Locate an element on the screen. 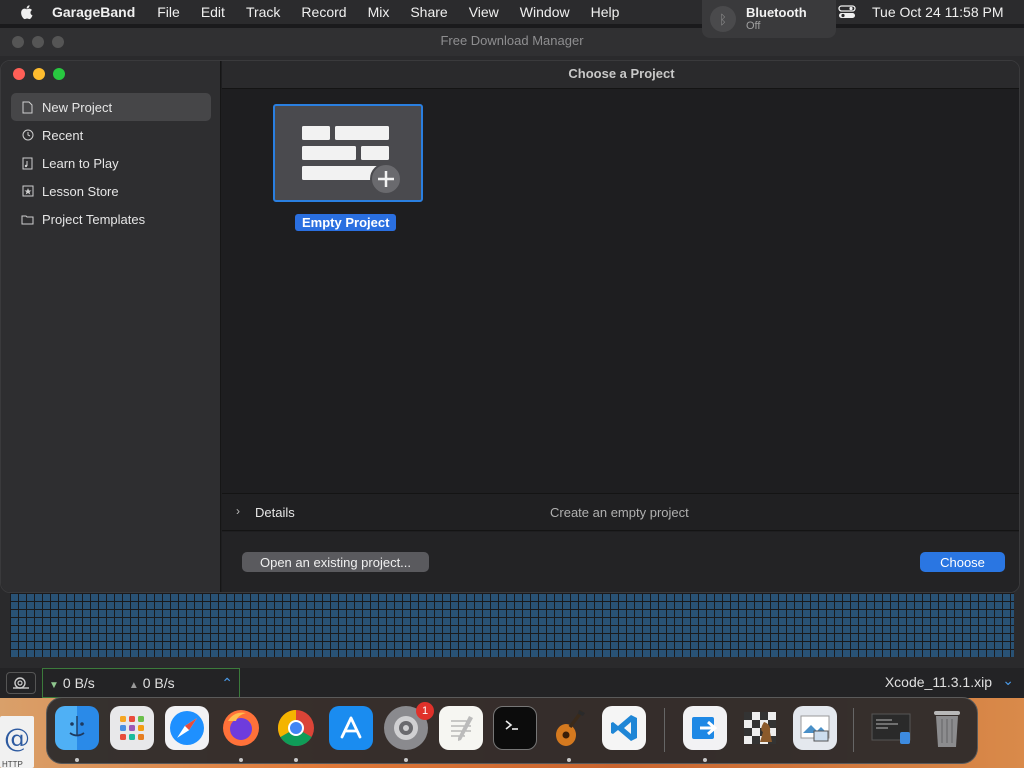 Image resolution: width=1024 pixels, height=768 pixels. upload-arrow-icon: ▲ is located at coordinates (133, 685).